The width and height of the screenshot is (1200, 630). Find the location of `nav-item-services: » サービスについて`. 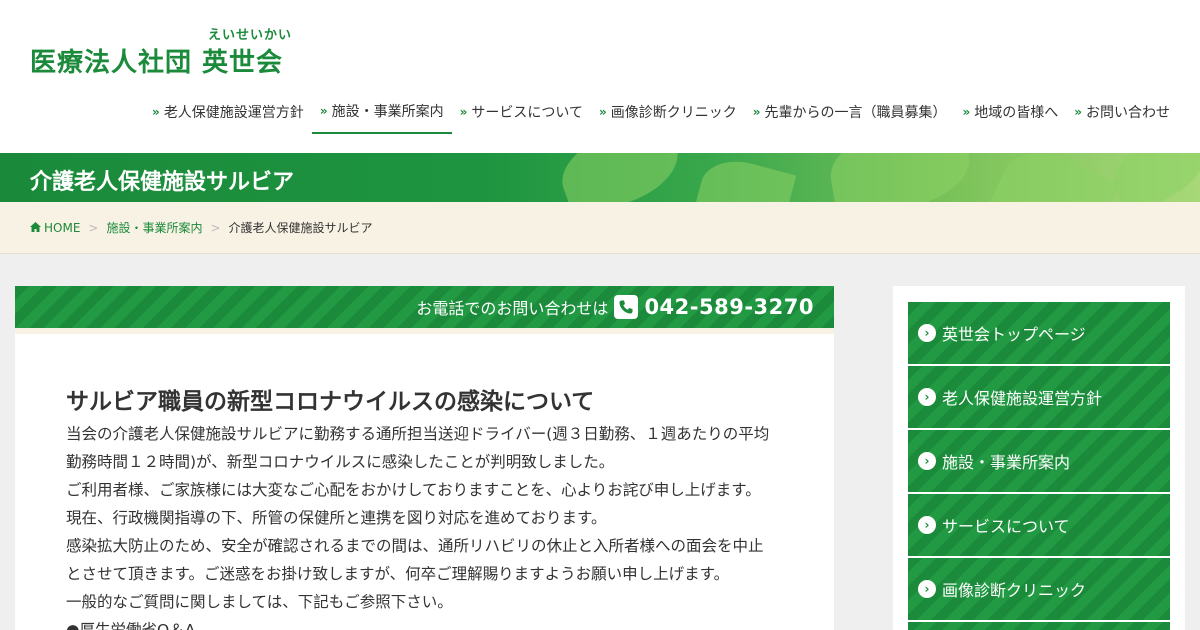

nav-item-services: » サービスについて is located at coordinates (521, 112).